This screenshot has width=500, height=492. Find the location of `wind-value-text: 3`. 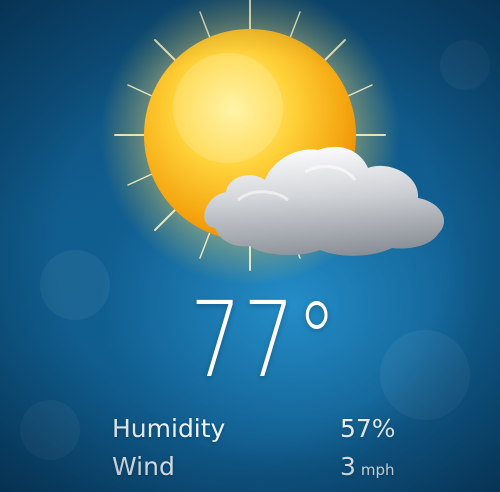

wind-value-text: 3 is located at coordinates (348, 466).